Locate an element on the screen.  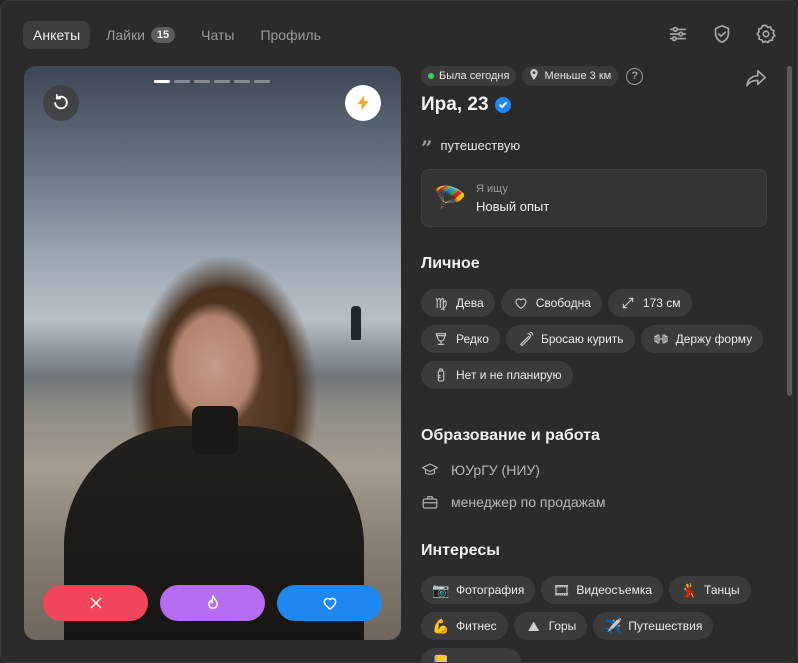
chip-interest-dance: 💃 Танцы is located at coordinates (710, 590).